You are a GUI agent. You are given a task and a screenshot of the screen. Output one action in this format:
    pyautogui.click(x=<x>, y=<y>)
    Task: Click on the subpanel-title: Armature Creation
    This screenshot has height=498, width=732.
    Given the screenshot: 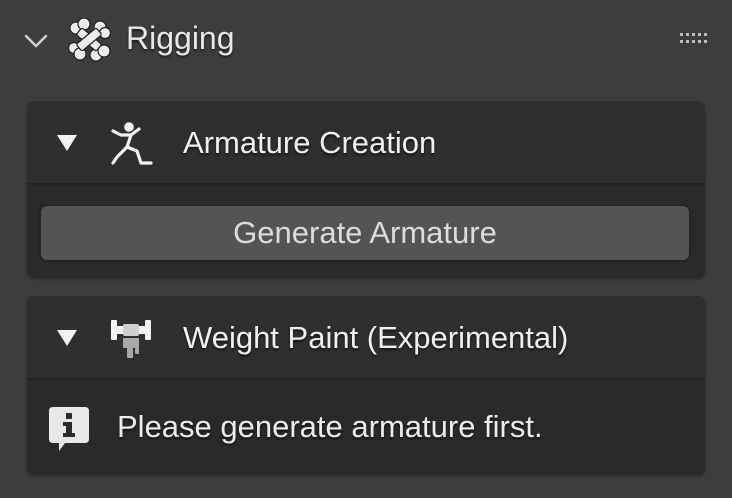 What is the action you would take?
    pyautogui.click(x=310, y=142)
    